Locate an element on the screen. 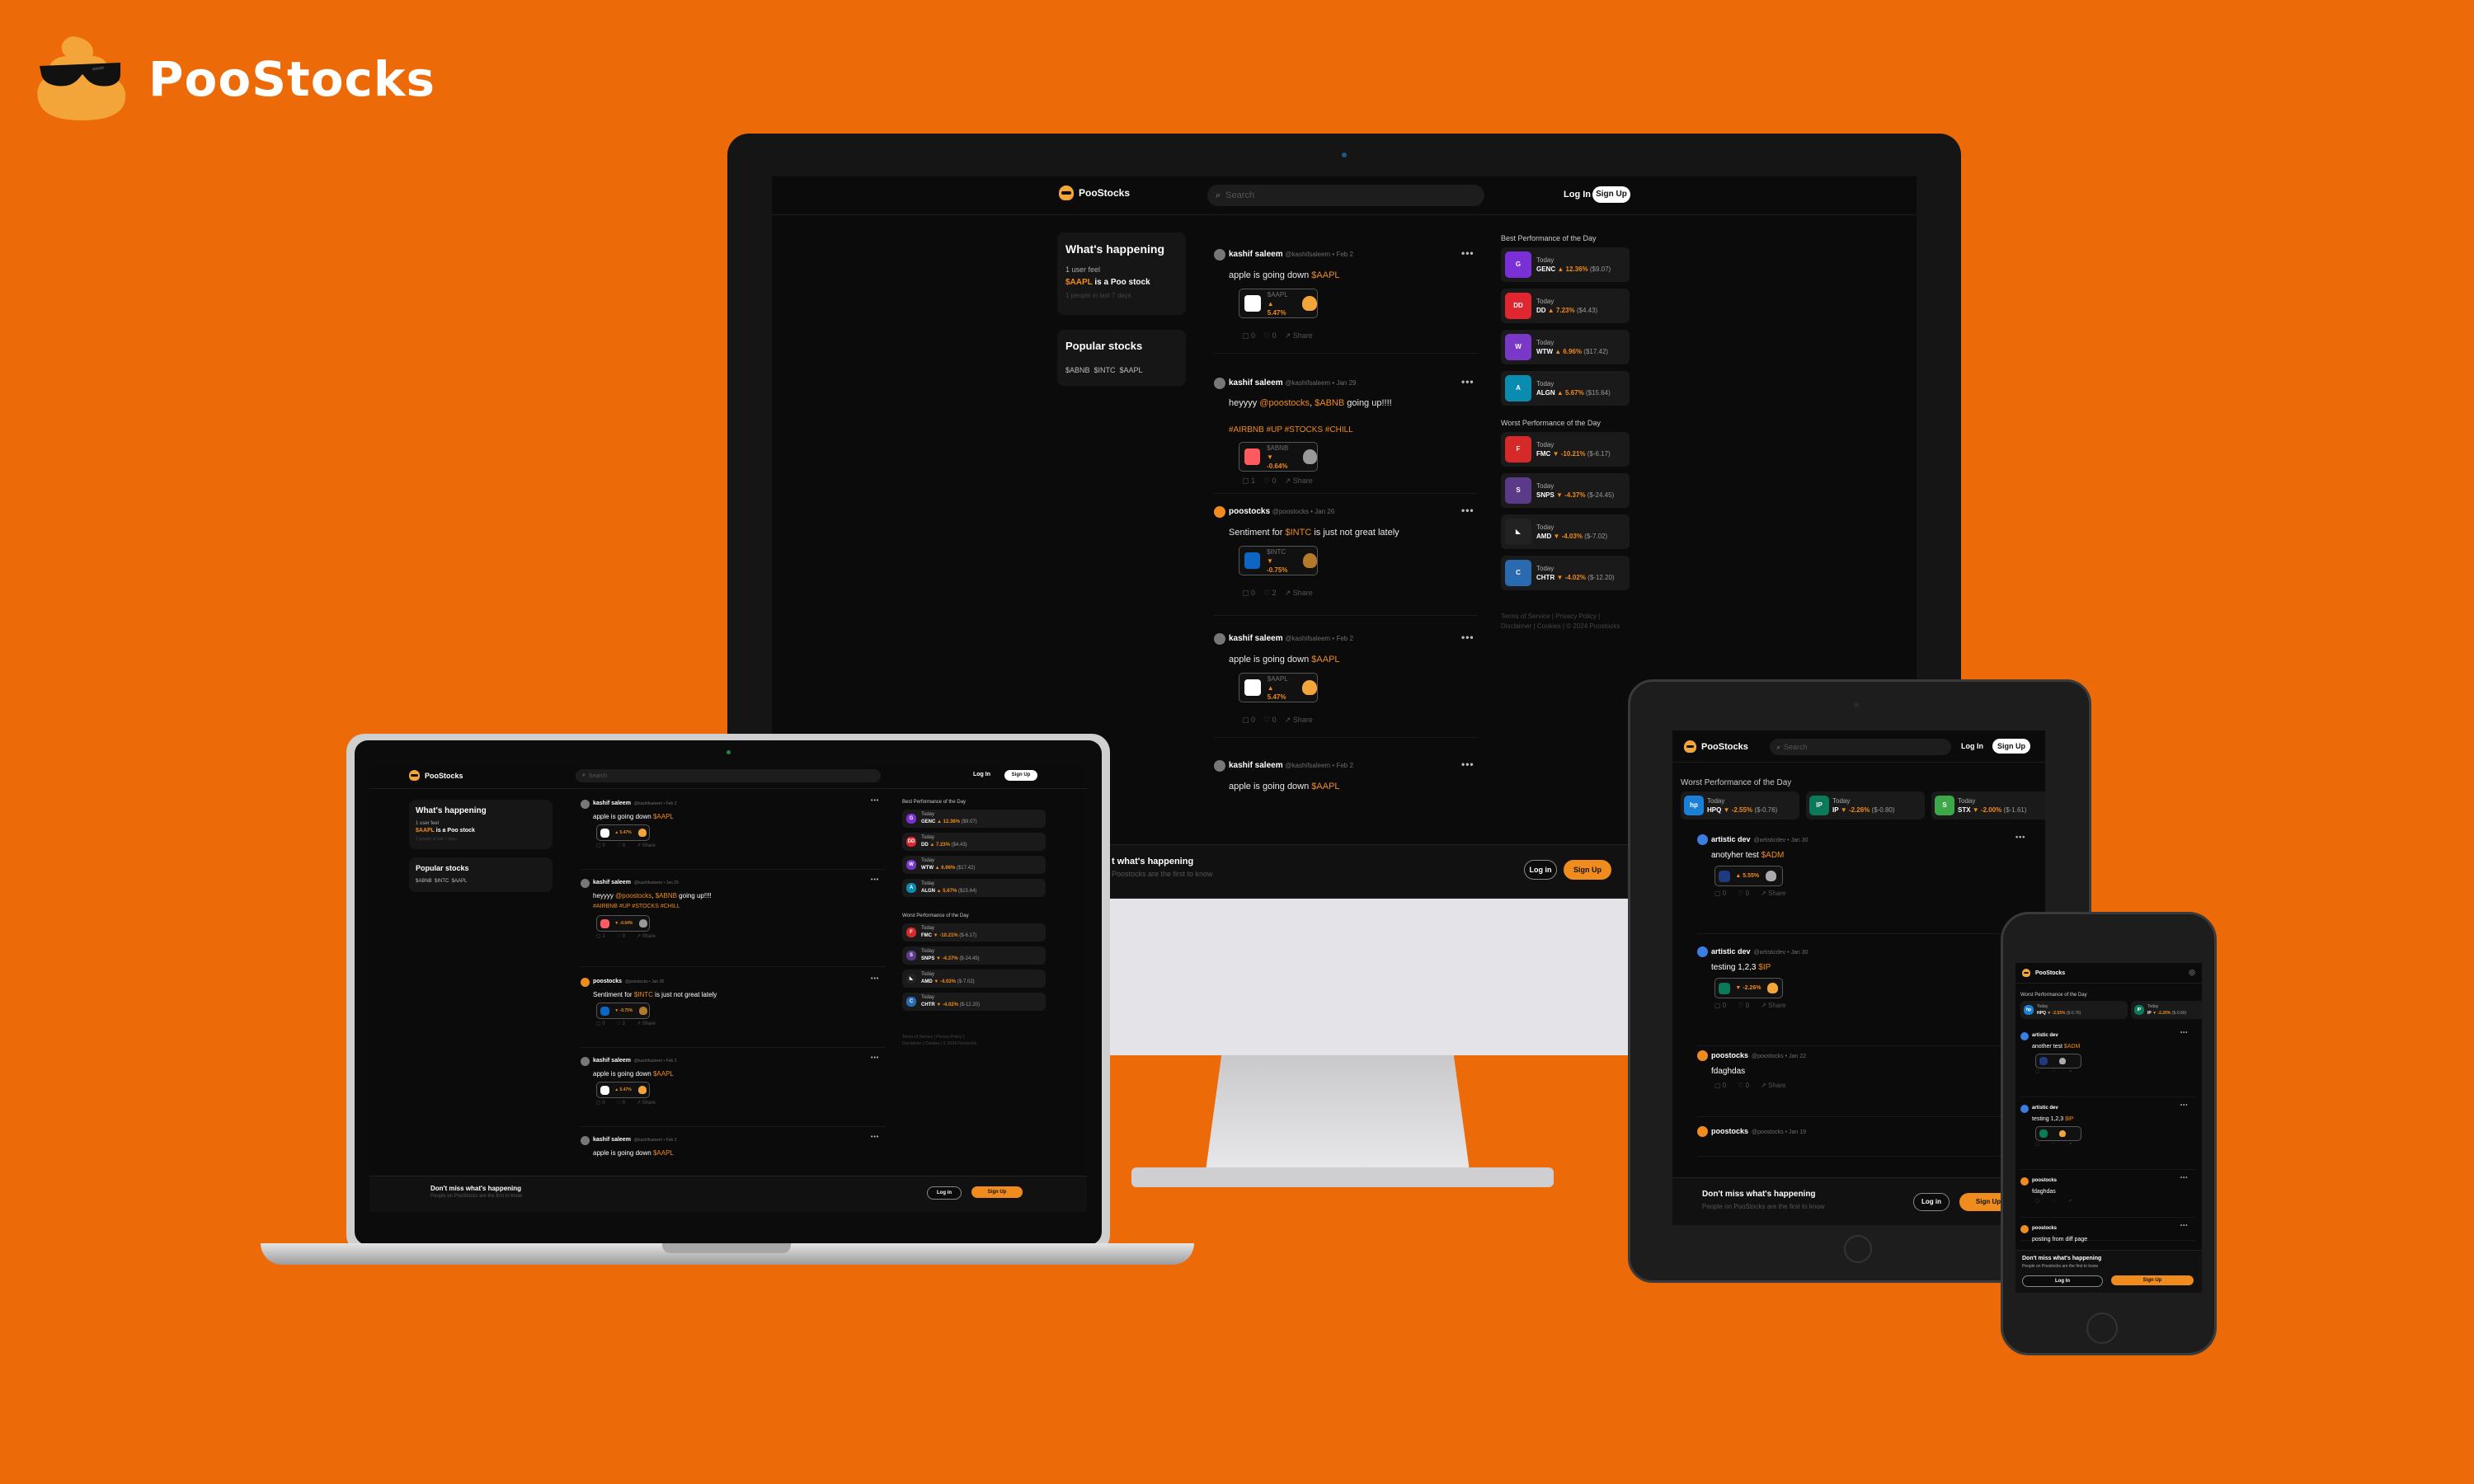  performance-row: G Today GENC ▲ 12.36% ($9.07) is located at coordinates (1565, 264).